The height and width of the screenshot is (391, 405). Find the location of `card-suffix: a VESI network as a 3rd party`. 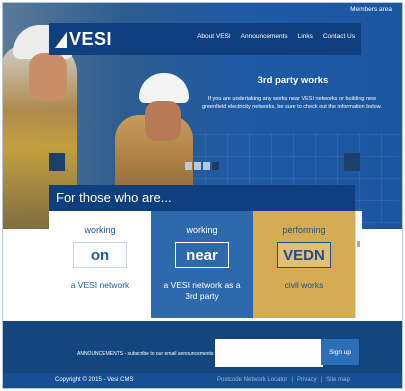

card-suffix: a VESI network as a 3rd party is located at coordinates (202, 290).